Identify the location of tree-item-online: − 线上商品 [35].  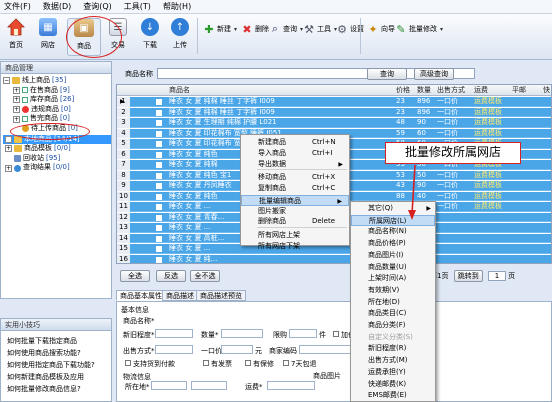
(57, 81).